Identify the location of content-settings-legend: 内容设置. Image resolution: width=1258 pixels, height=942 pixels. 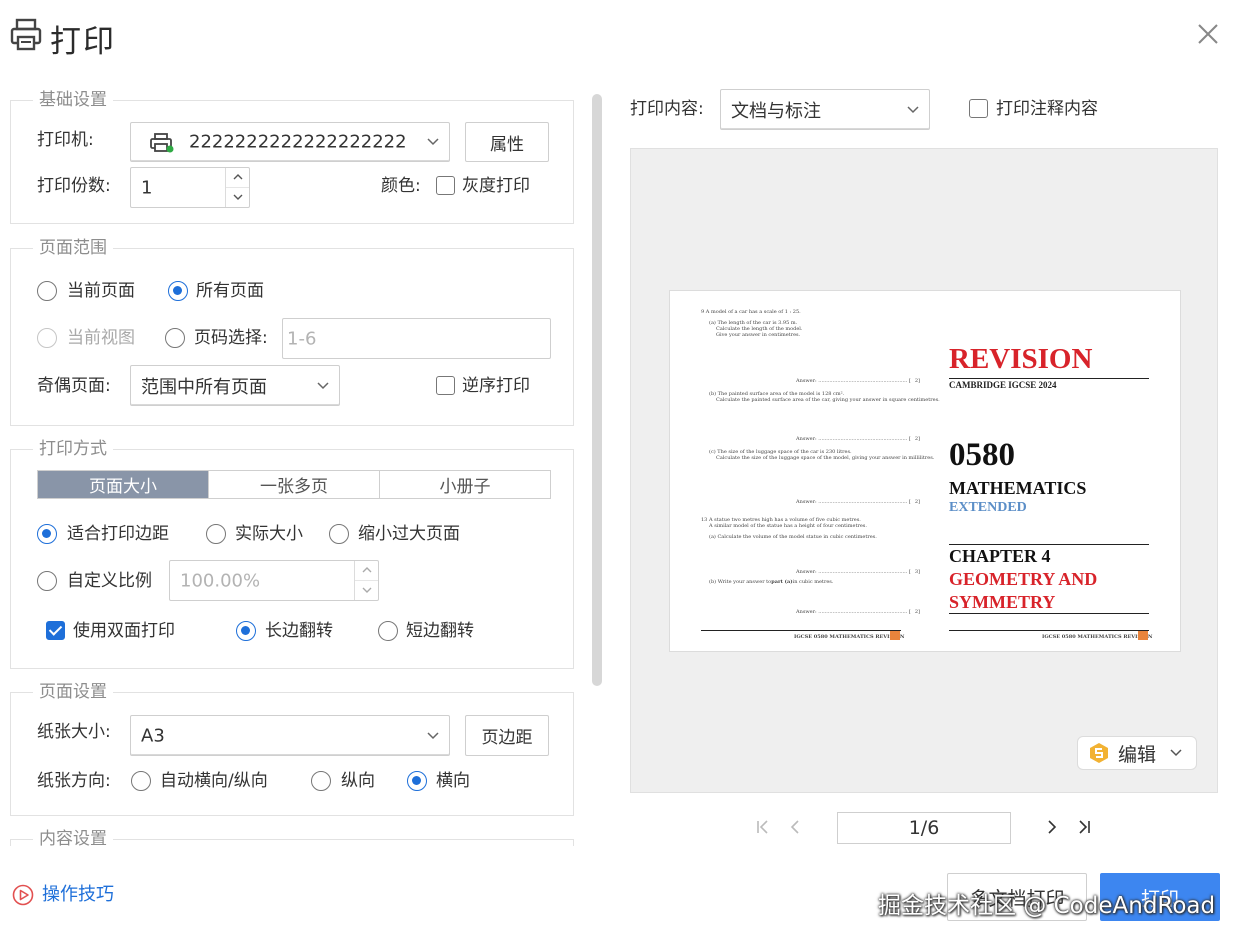
(73, 837).